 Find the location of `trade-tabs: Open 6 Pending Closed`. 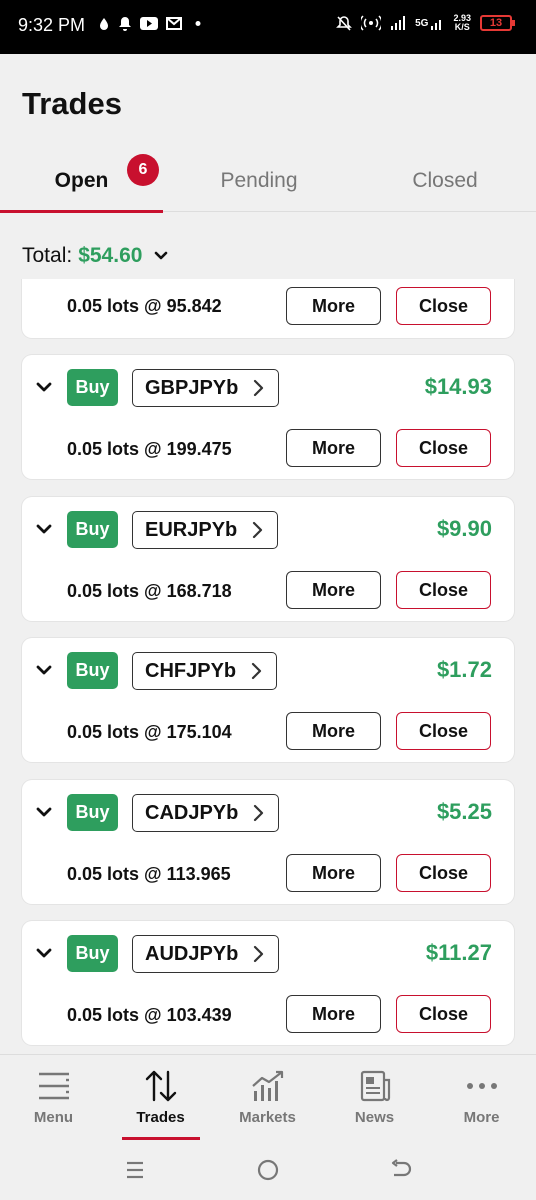

trade-tabs: Open 6 Pending Closed is located at coordinates (268, 181).